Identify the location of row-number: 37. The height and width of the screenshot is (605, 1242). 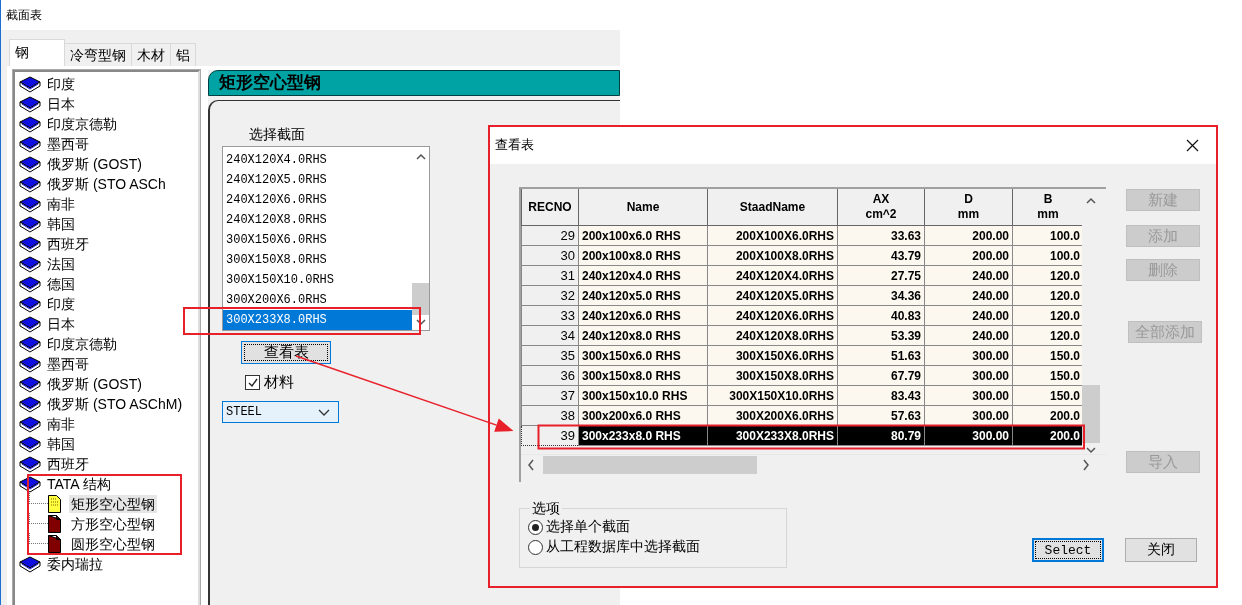
(550, 395).